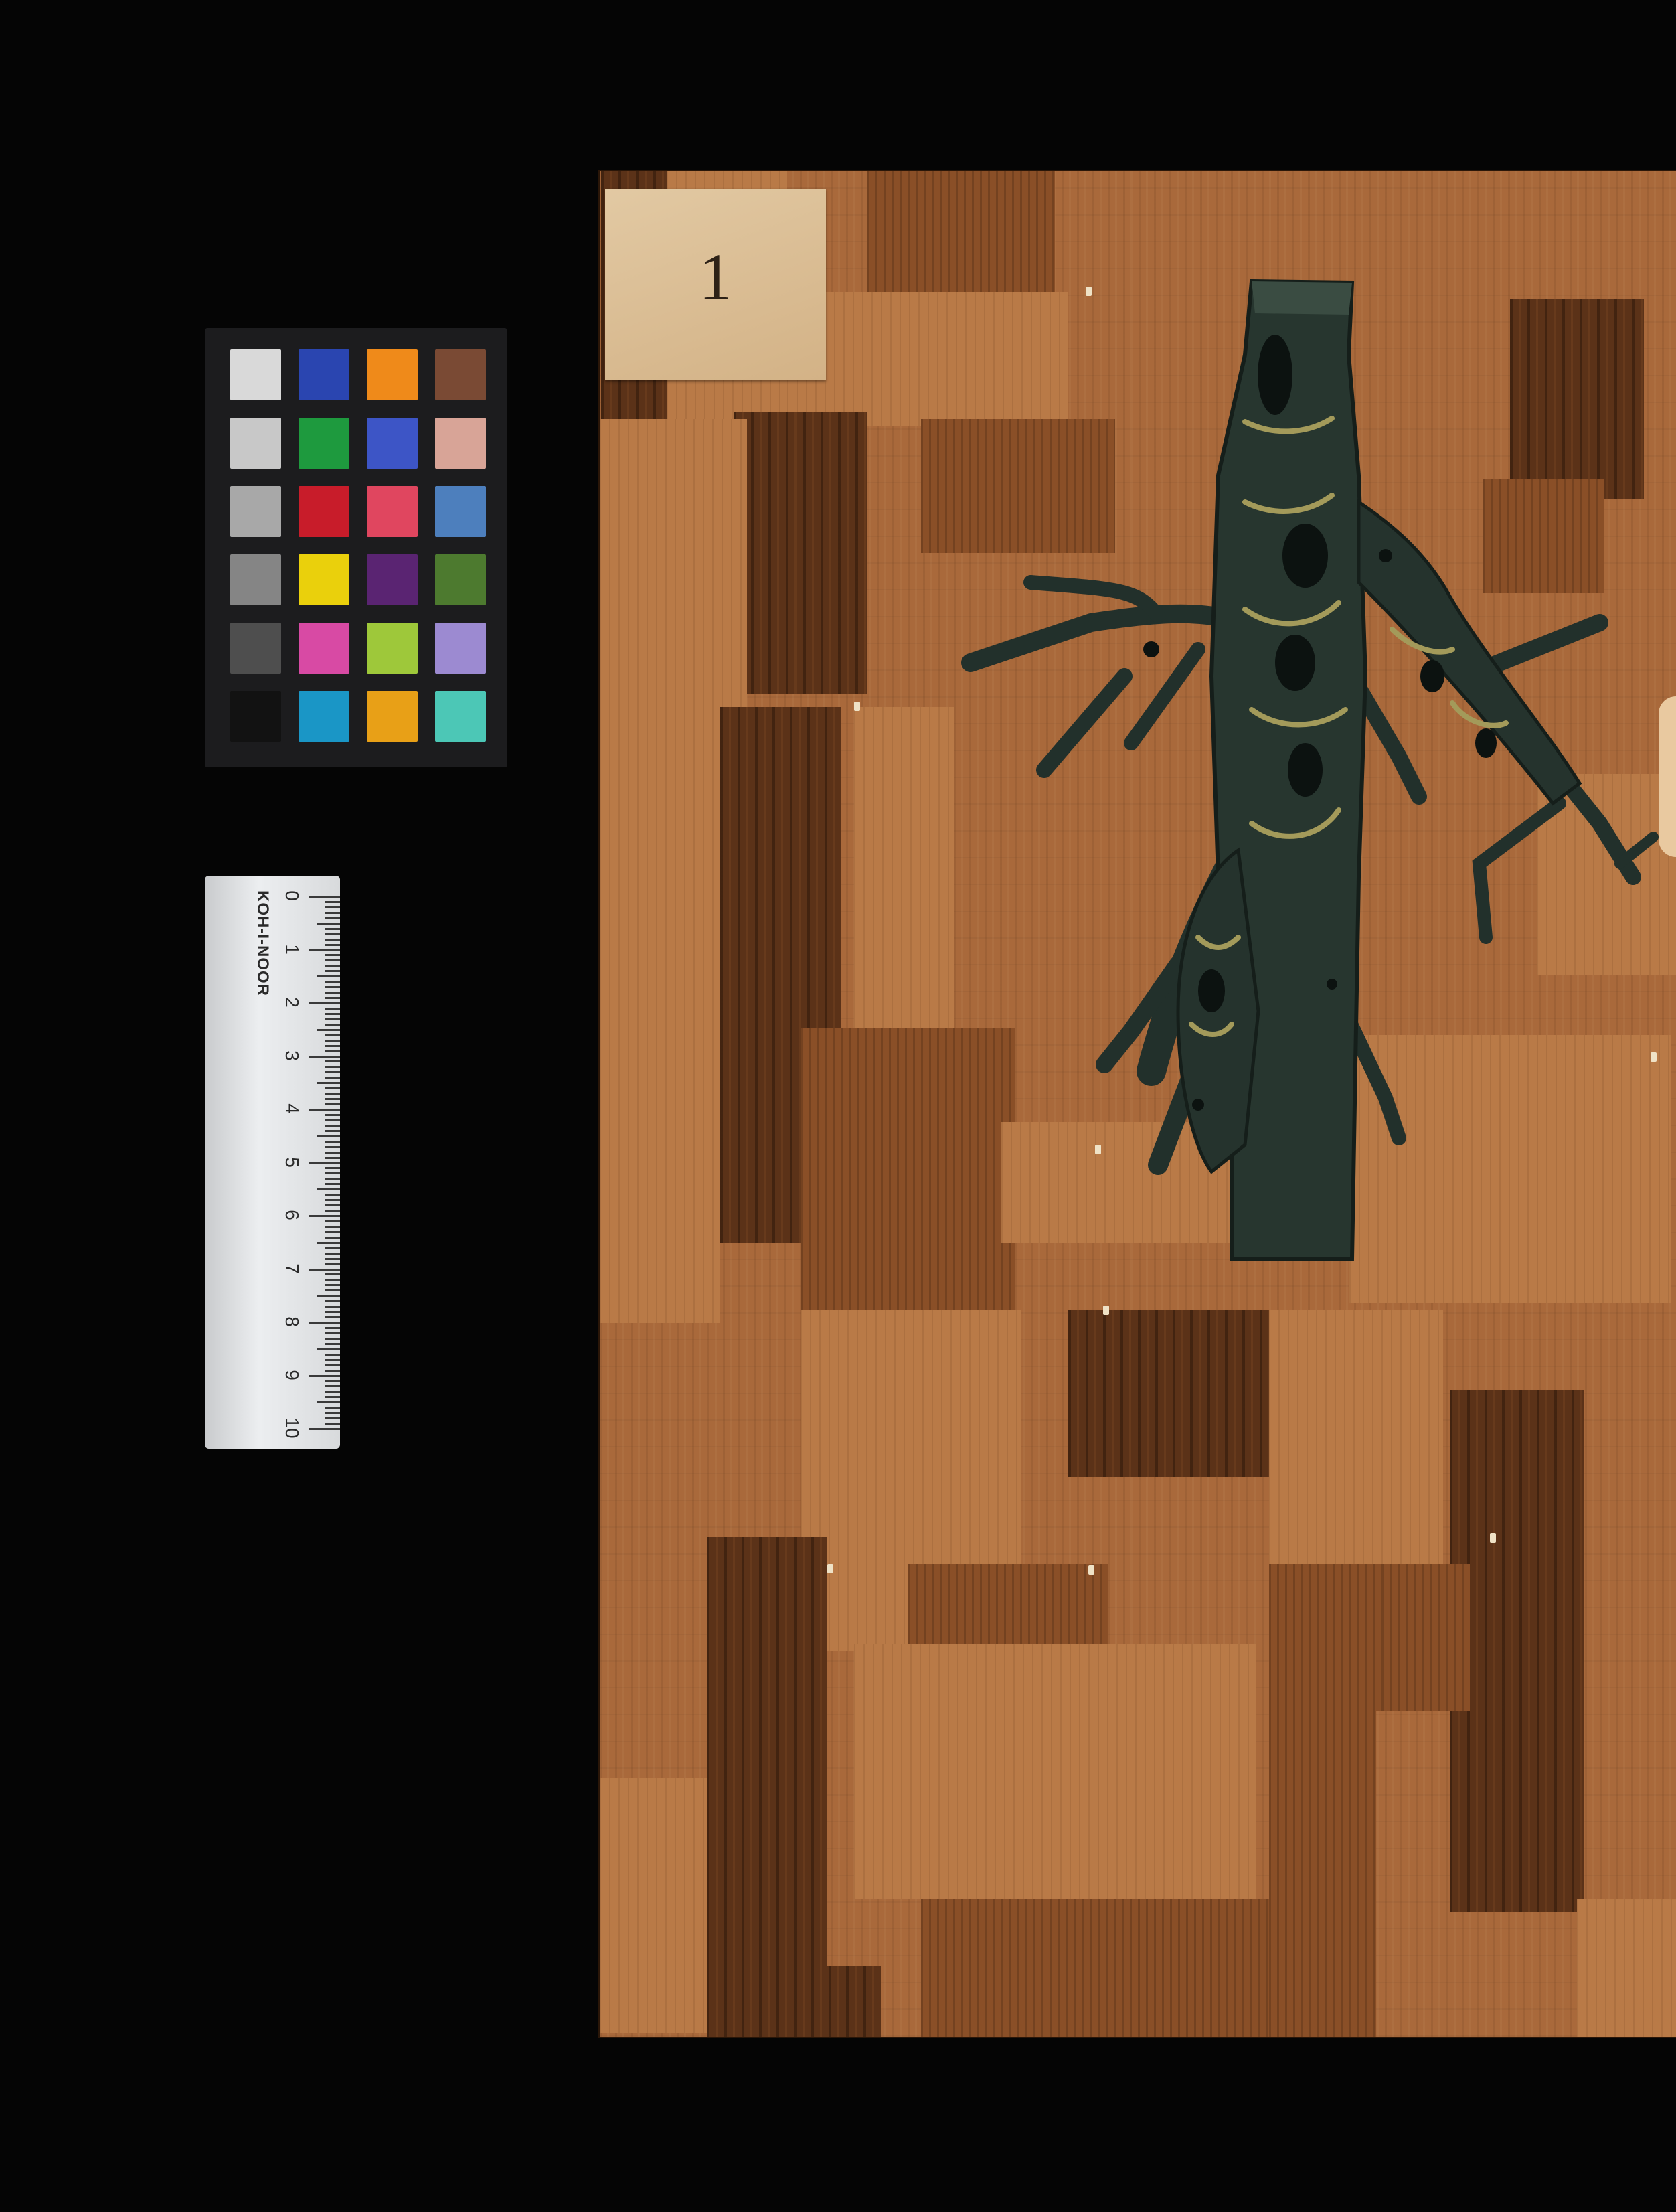 This screenshot has width=1676, height=2212. Describe the element at coordinates (292, 1055) in the screenshot. I see `ruler-number: 3` at that location.